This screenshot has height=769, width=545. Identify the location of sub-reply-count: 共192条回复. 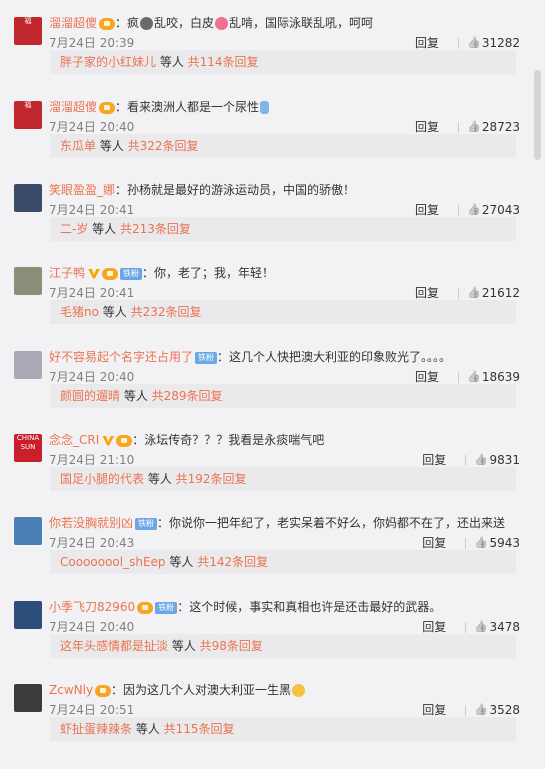
(211, 479).